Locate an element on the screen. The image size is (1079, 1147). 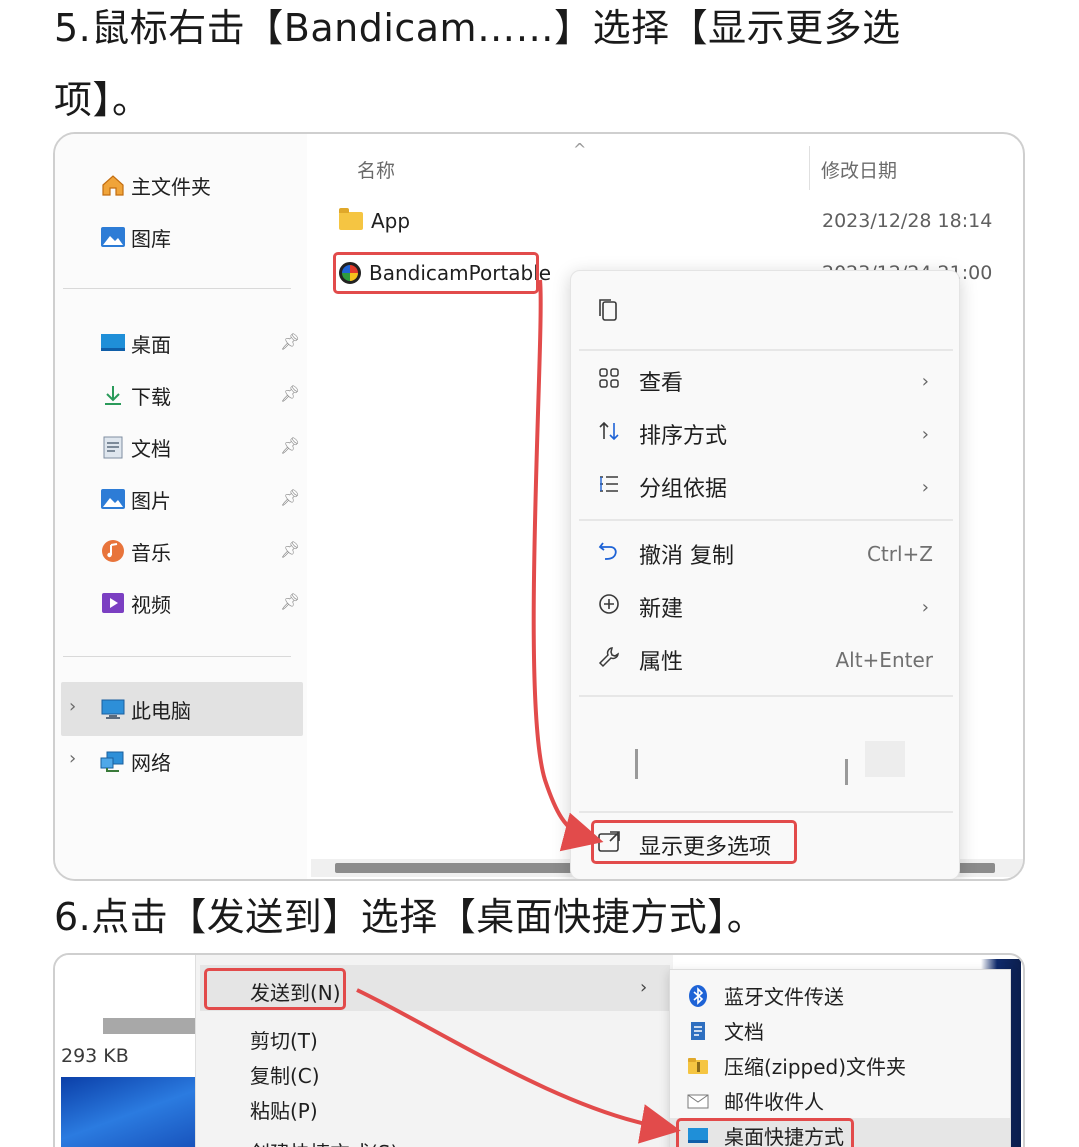
send-to-submenu: 蓝牙文件传送 文档 压缩(zipped)文件夹 邮件收件人 桌面快捷方式 is located at coordinates (840, 1058).